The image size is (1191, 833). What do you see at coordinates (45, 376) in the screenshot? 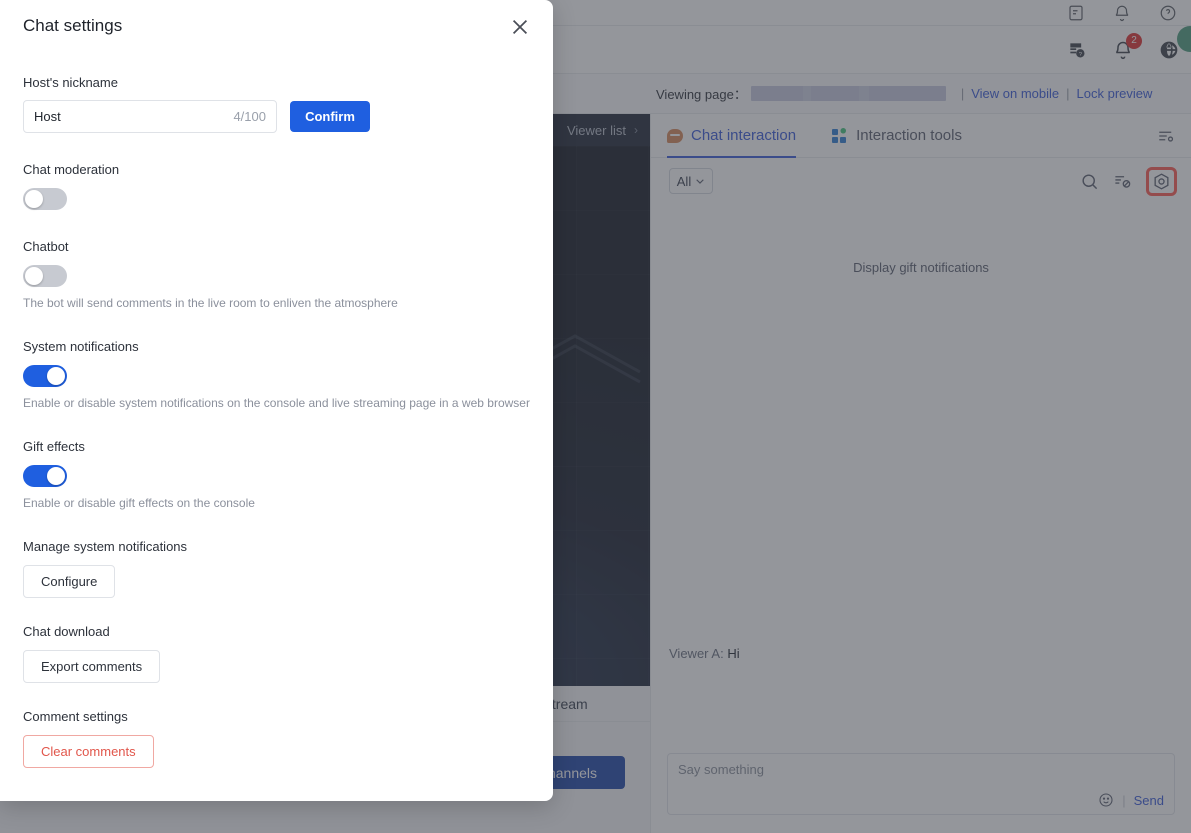
I see `system-notifications-toggle` at bounding box center [45, 376].